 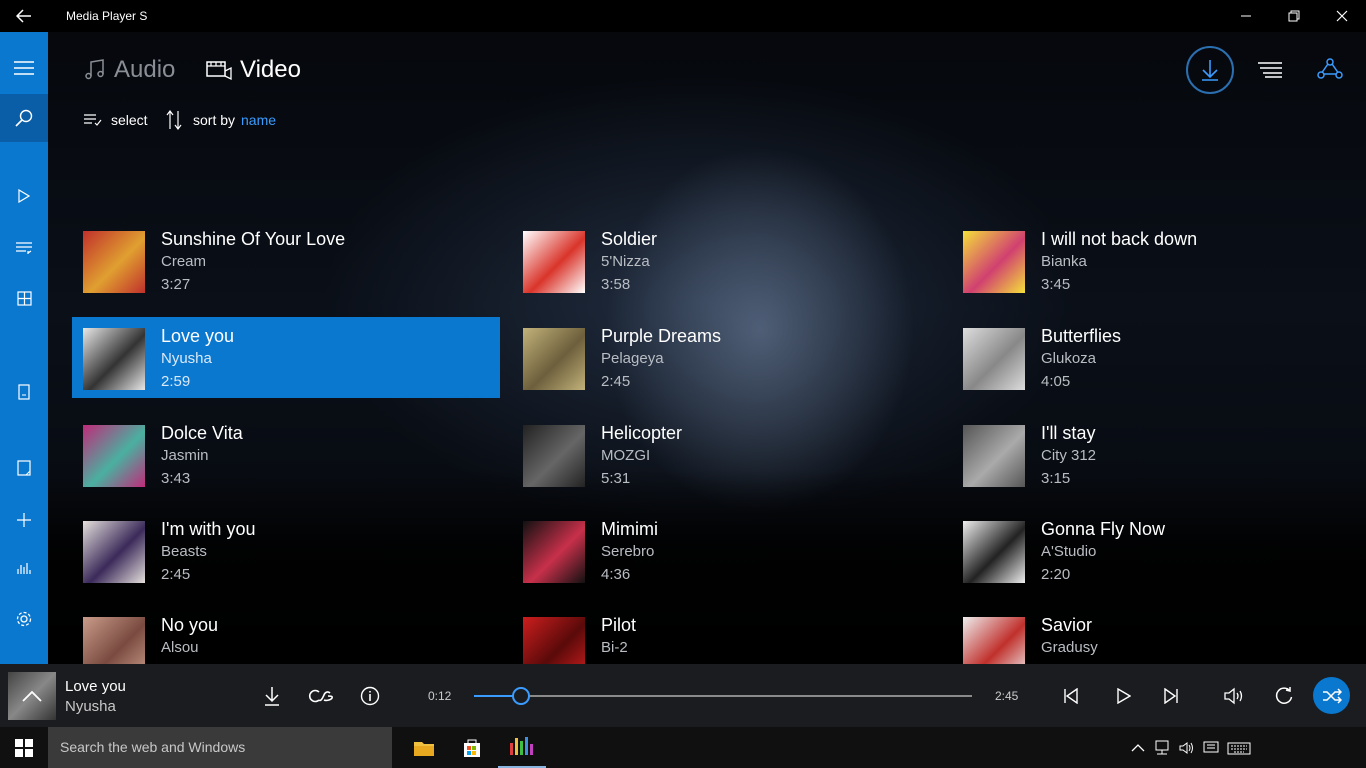 I want to click on track-duration: 3:58, so click(x=616, y=284).